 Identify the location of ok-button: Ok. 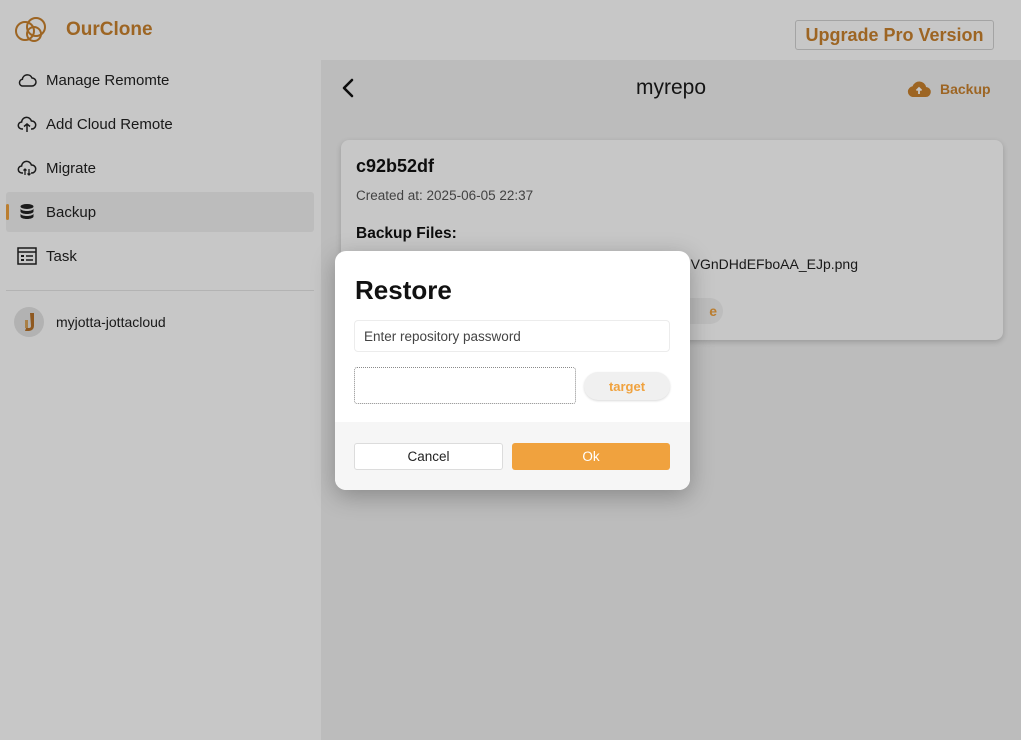
(591, 456).